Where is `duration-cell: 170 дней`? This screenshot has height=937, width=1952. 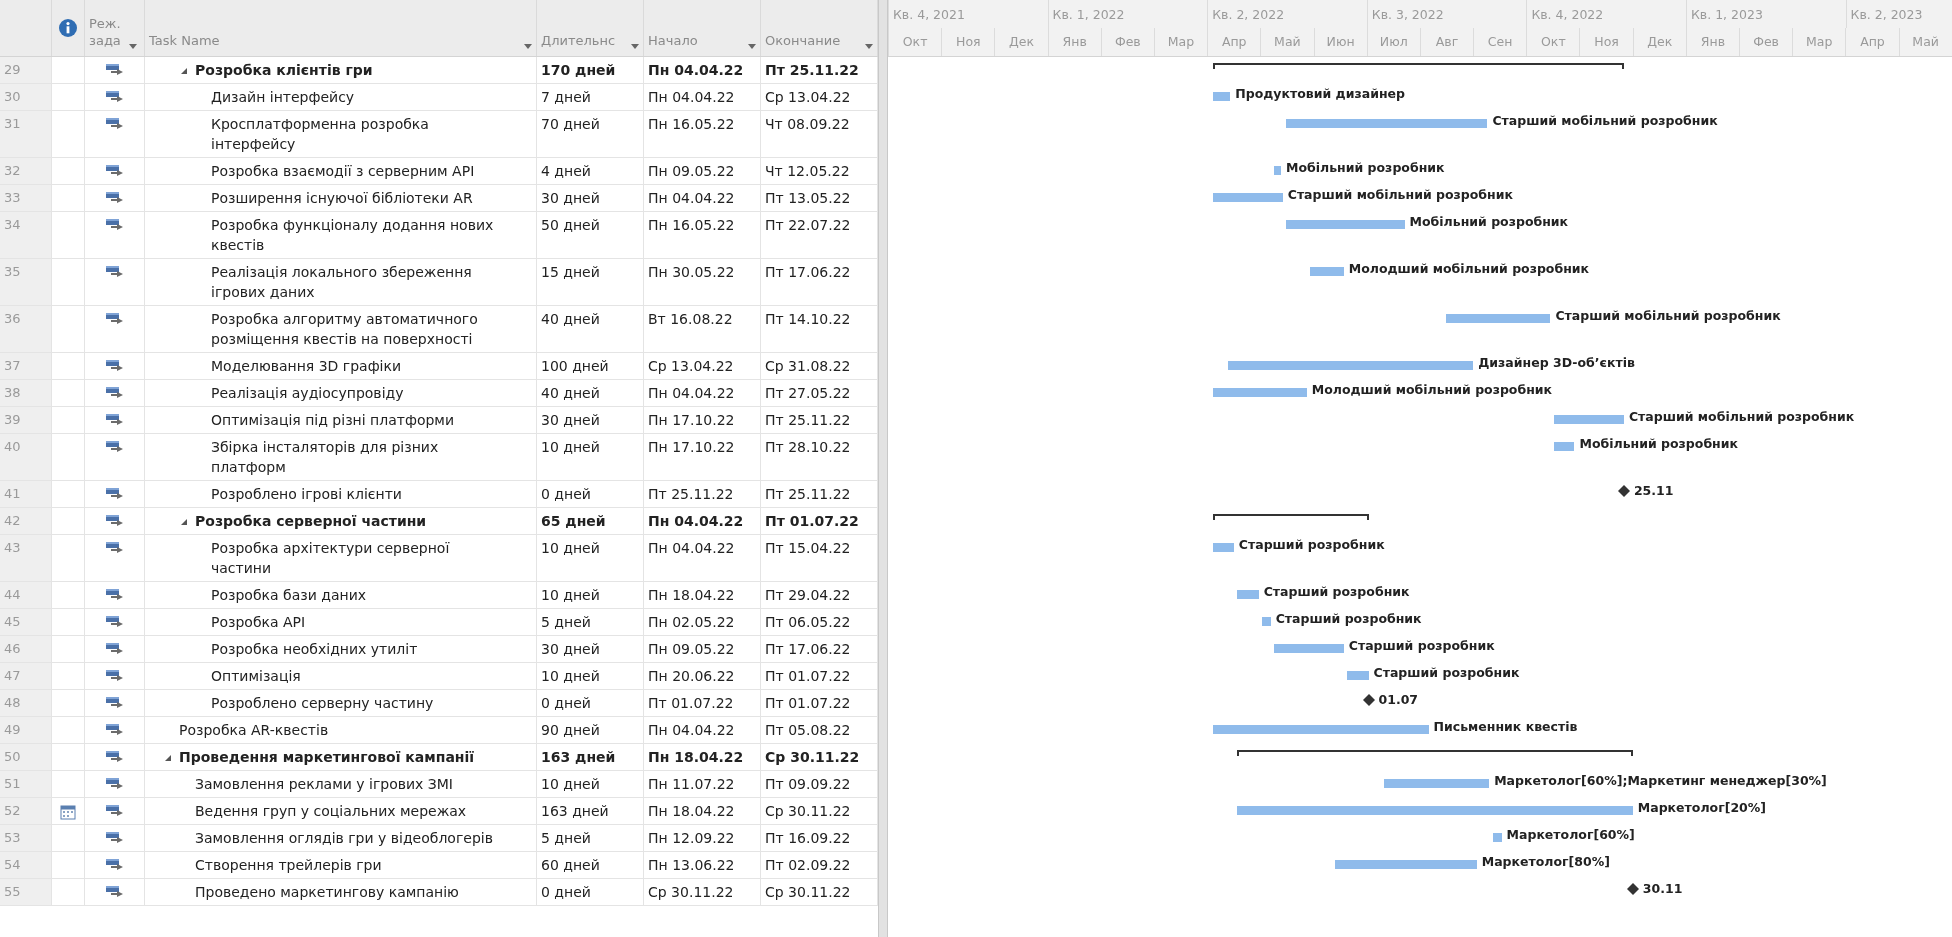
duration-cell: 170 дней is located at coordinates (578, 70).